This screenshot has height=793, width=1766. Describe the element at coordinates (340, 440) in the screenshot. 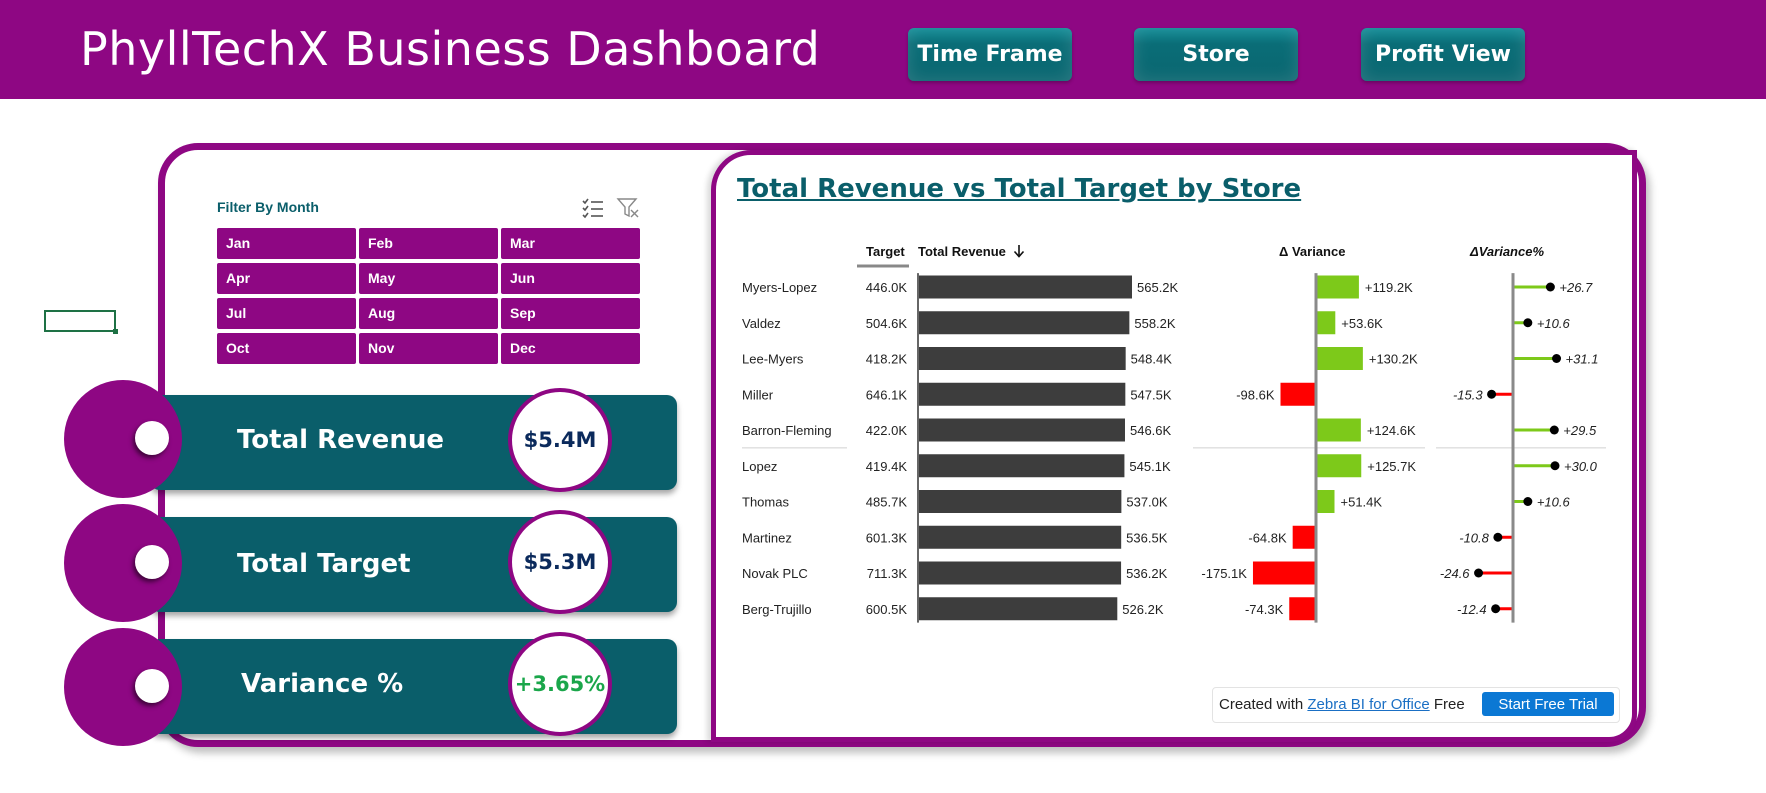

I see `kpi-label: Total Revenue` at that location.